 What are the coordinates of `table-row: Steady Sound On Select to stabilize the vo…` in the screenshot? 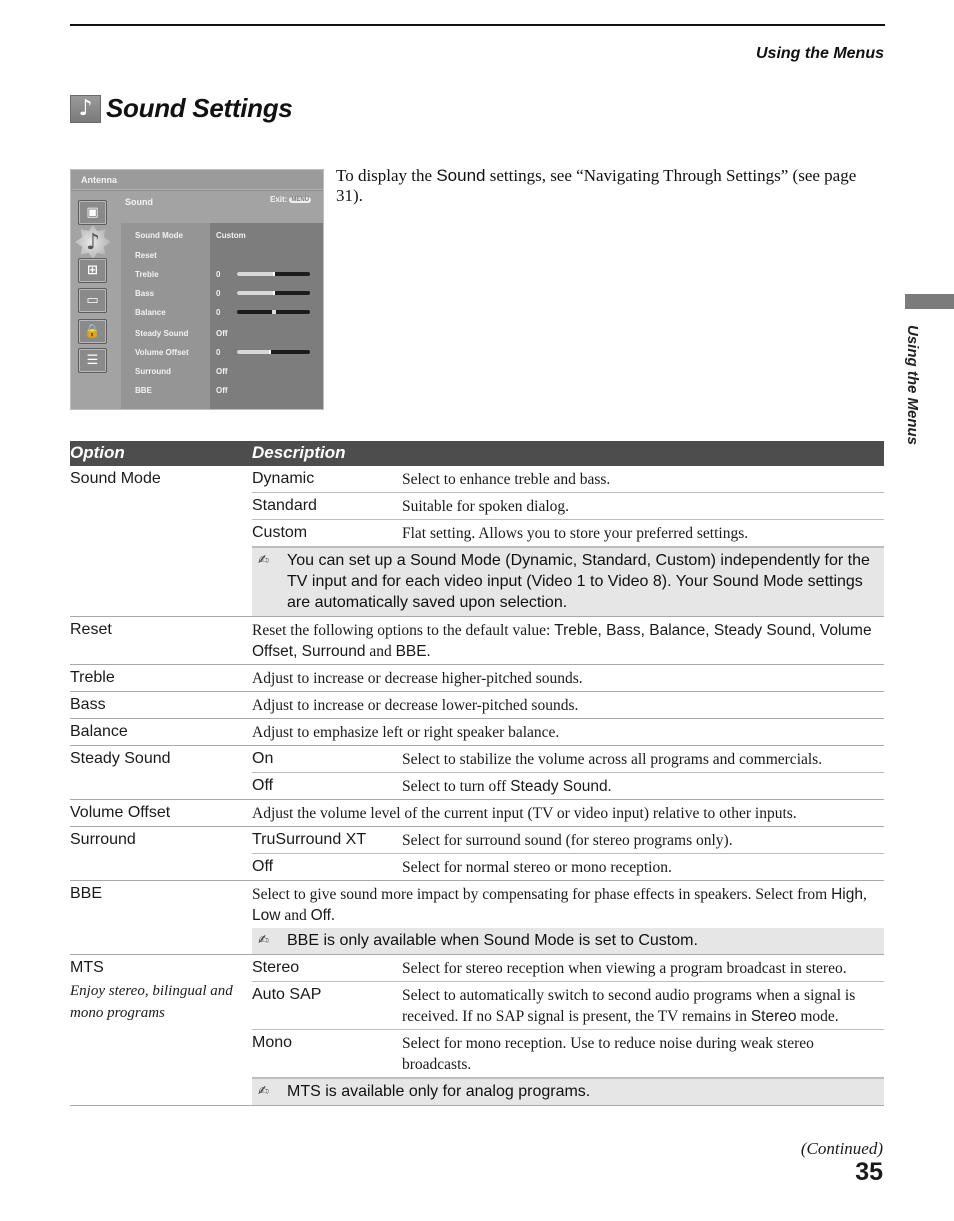 It's located at (477, 773).